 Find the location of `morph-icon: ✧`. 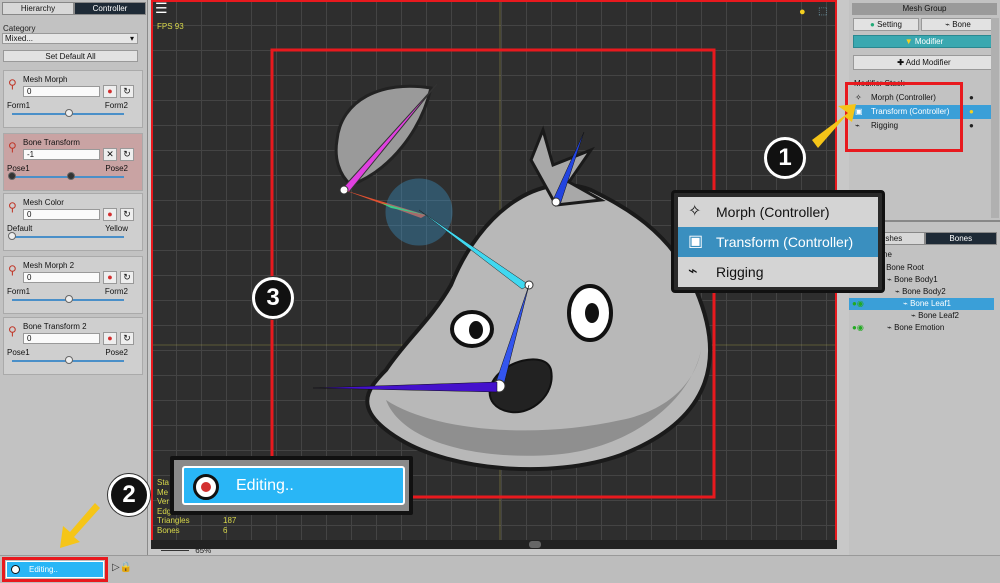

morph-icon: ✧ is located at coordinates (695, 211).